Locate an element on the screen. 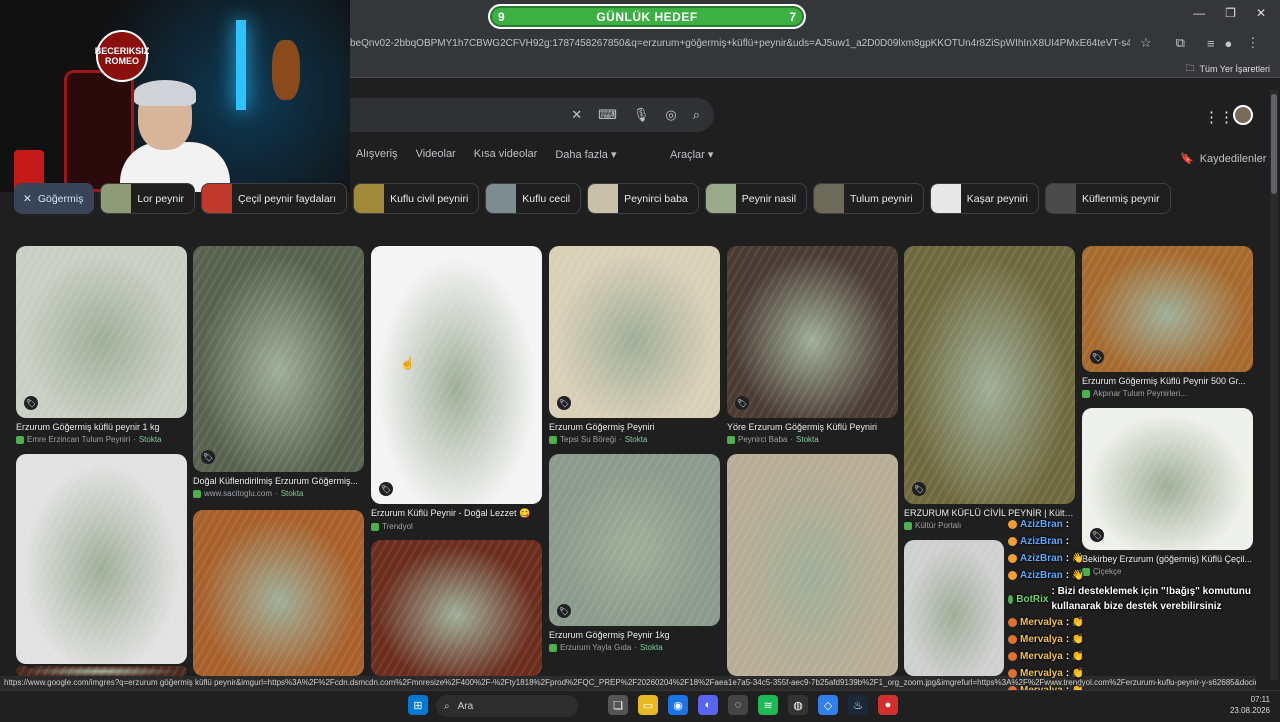 The image size is (1280, 722). spotify-icon: ≋ is located at coordinates (768, 705).